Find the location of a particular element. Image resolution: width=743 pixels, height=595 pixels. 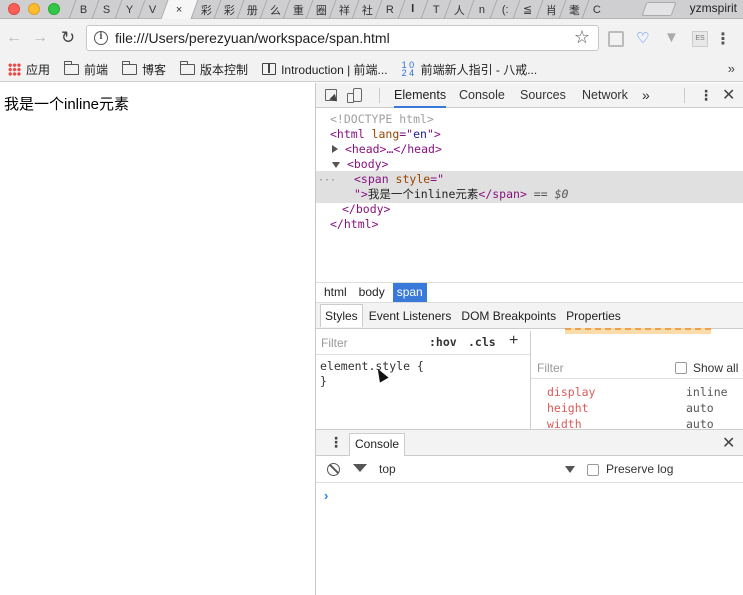

property-value: auto is located at coordinates (700, 423).